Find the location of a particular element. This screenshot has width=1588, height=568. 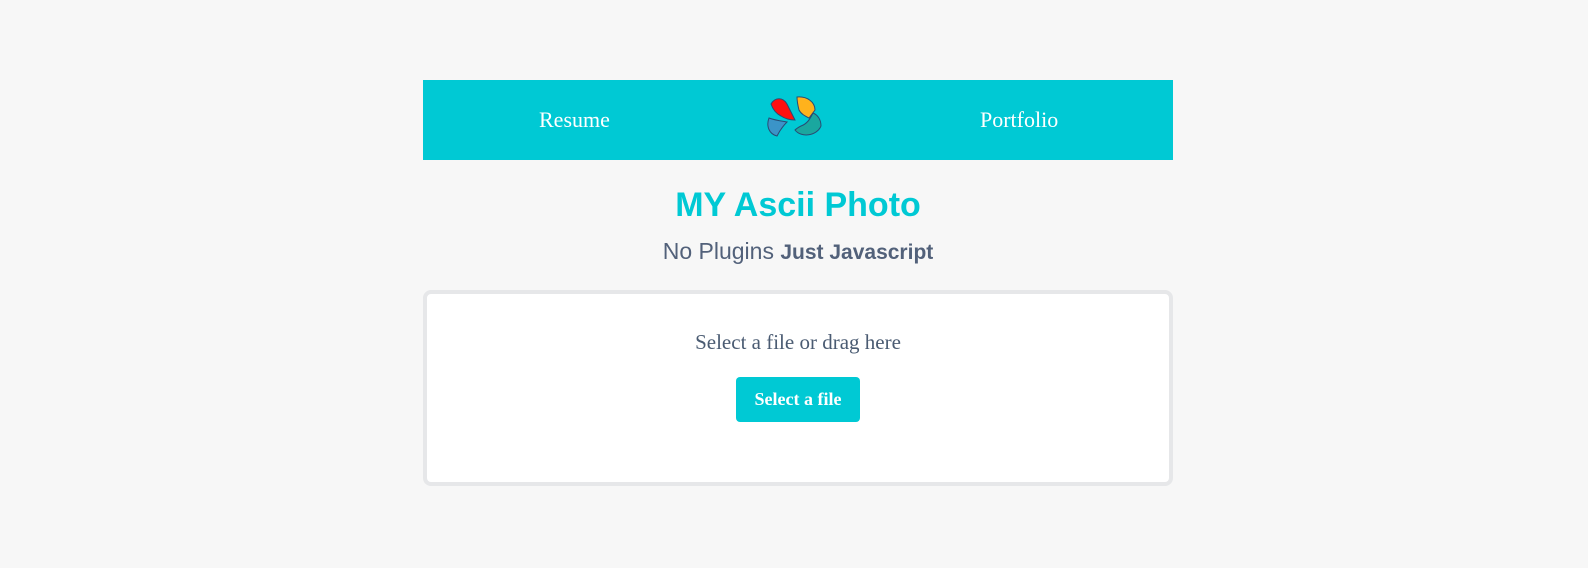

colorful-flower-logo-icon is located at coordinates (794, 117).